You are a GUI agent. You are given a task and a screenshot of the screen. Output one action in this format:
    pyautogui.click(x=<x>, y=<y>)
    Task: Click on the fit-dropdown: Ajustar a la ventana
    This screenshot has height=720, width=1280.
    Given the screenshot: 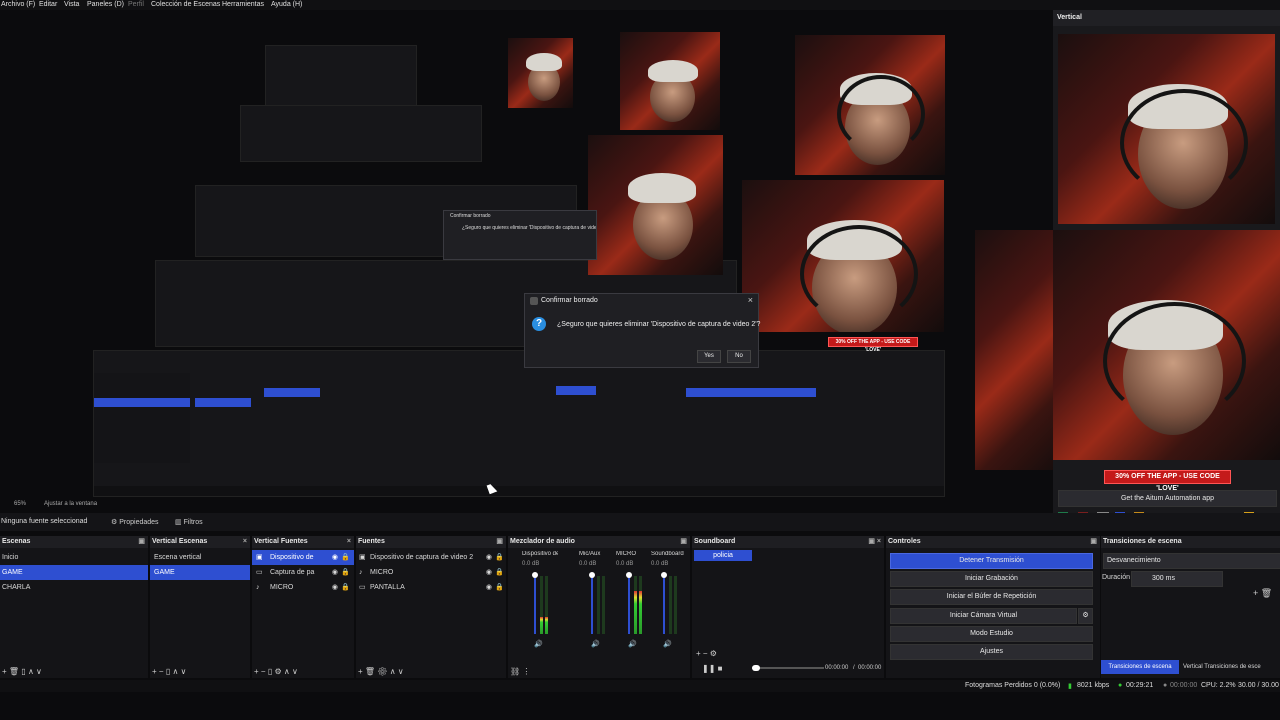 What is the action you would take?
    pyautogui.click(x=70, y=504)
    